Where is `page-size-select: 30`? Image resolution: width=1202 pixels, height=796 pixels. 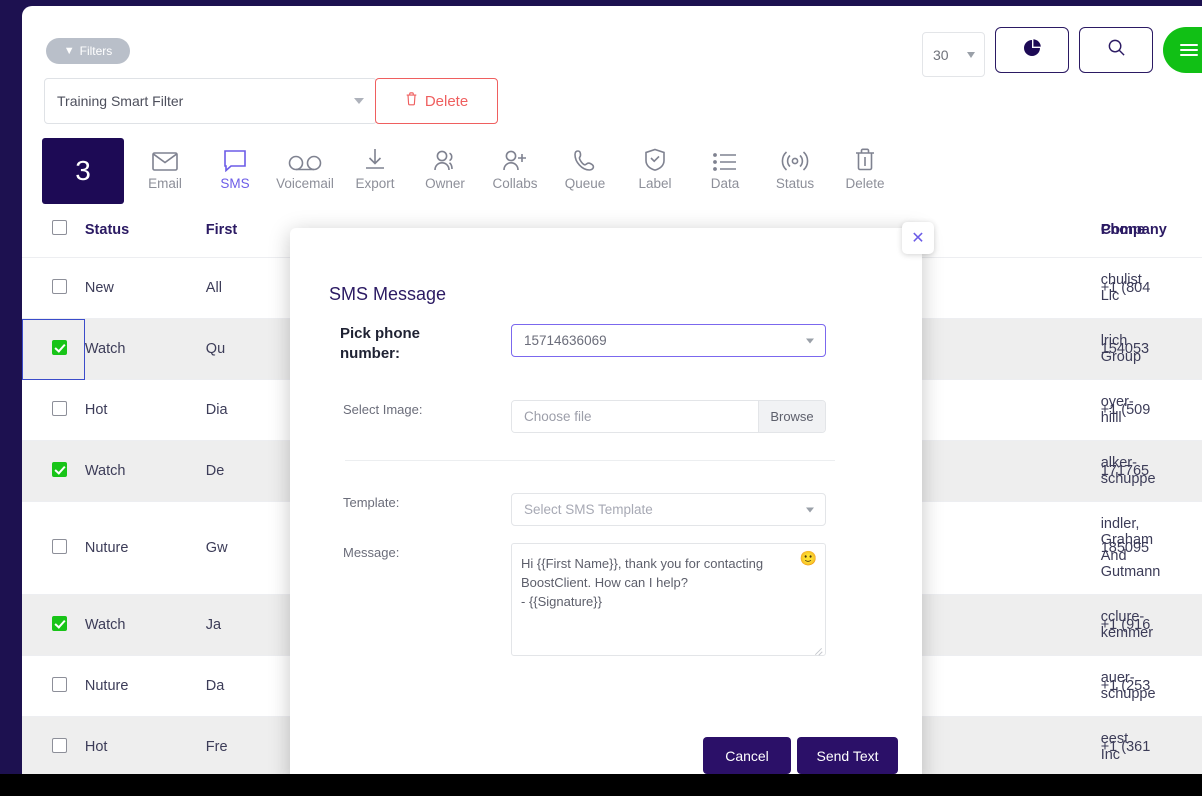 page-size-select: 30 is located at coordinates (953, 54).